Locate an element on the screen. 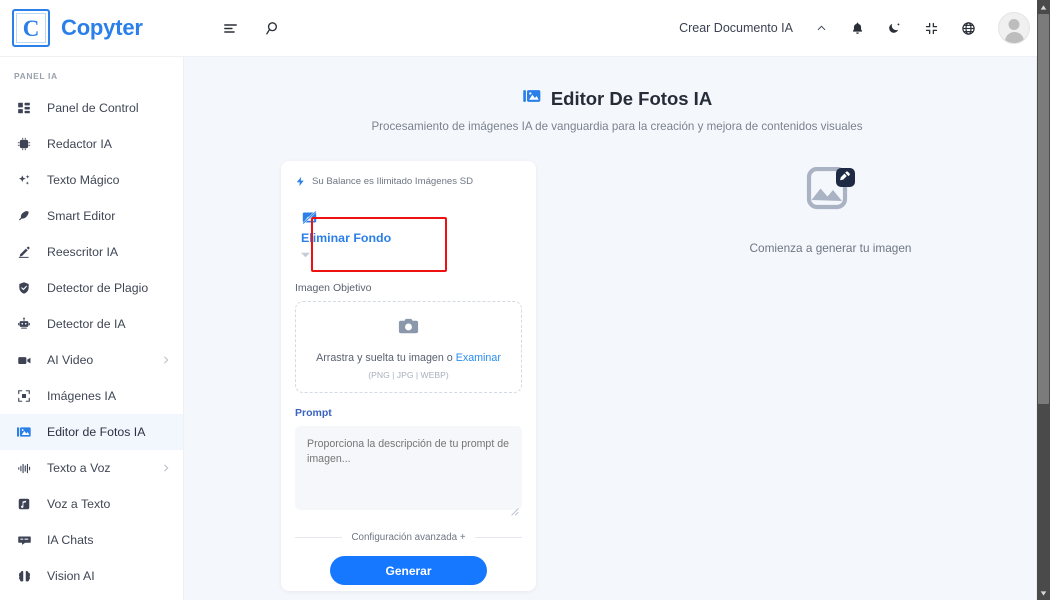  shield-check-icon is located at coordinates (24, 288).